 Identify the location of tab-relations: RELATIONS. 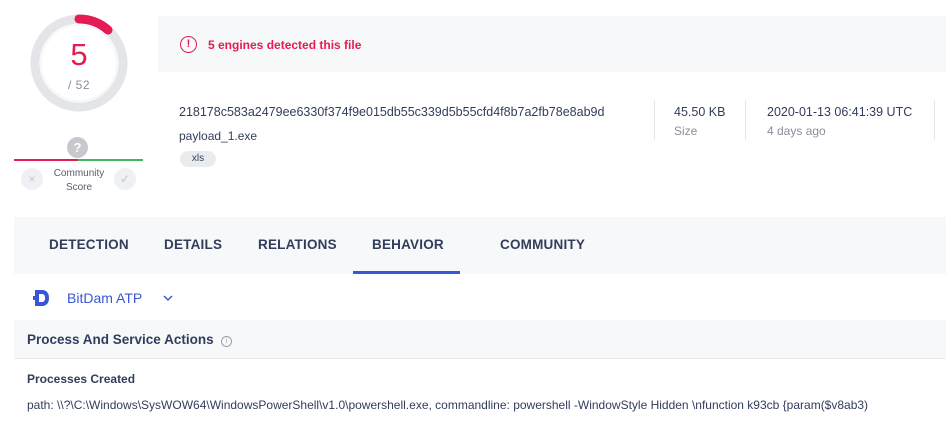
(297, 244).